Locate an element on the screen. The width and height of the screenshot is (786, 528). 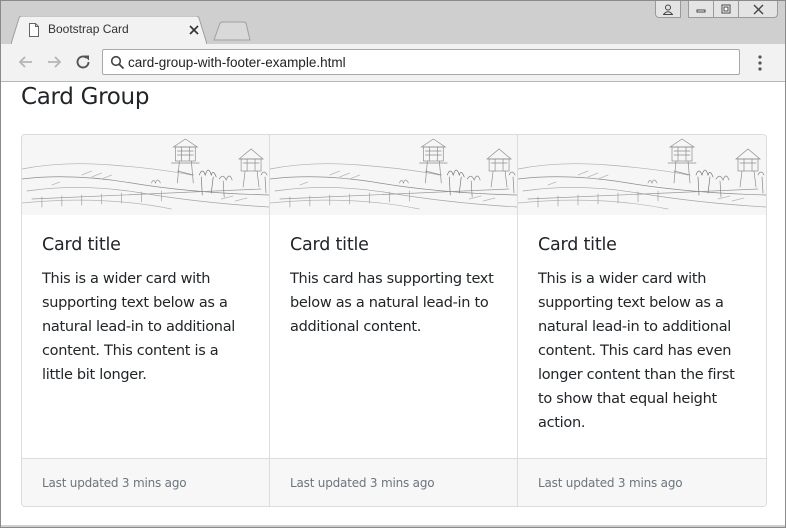
new-tab-button is located at coordinates (232, 31).